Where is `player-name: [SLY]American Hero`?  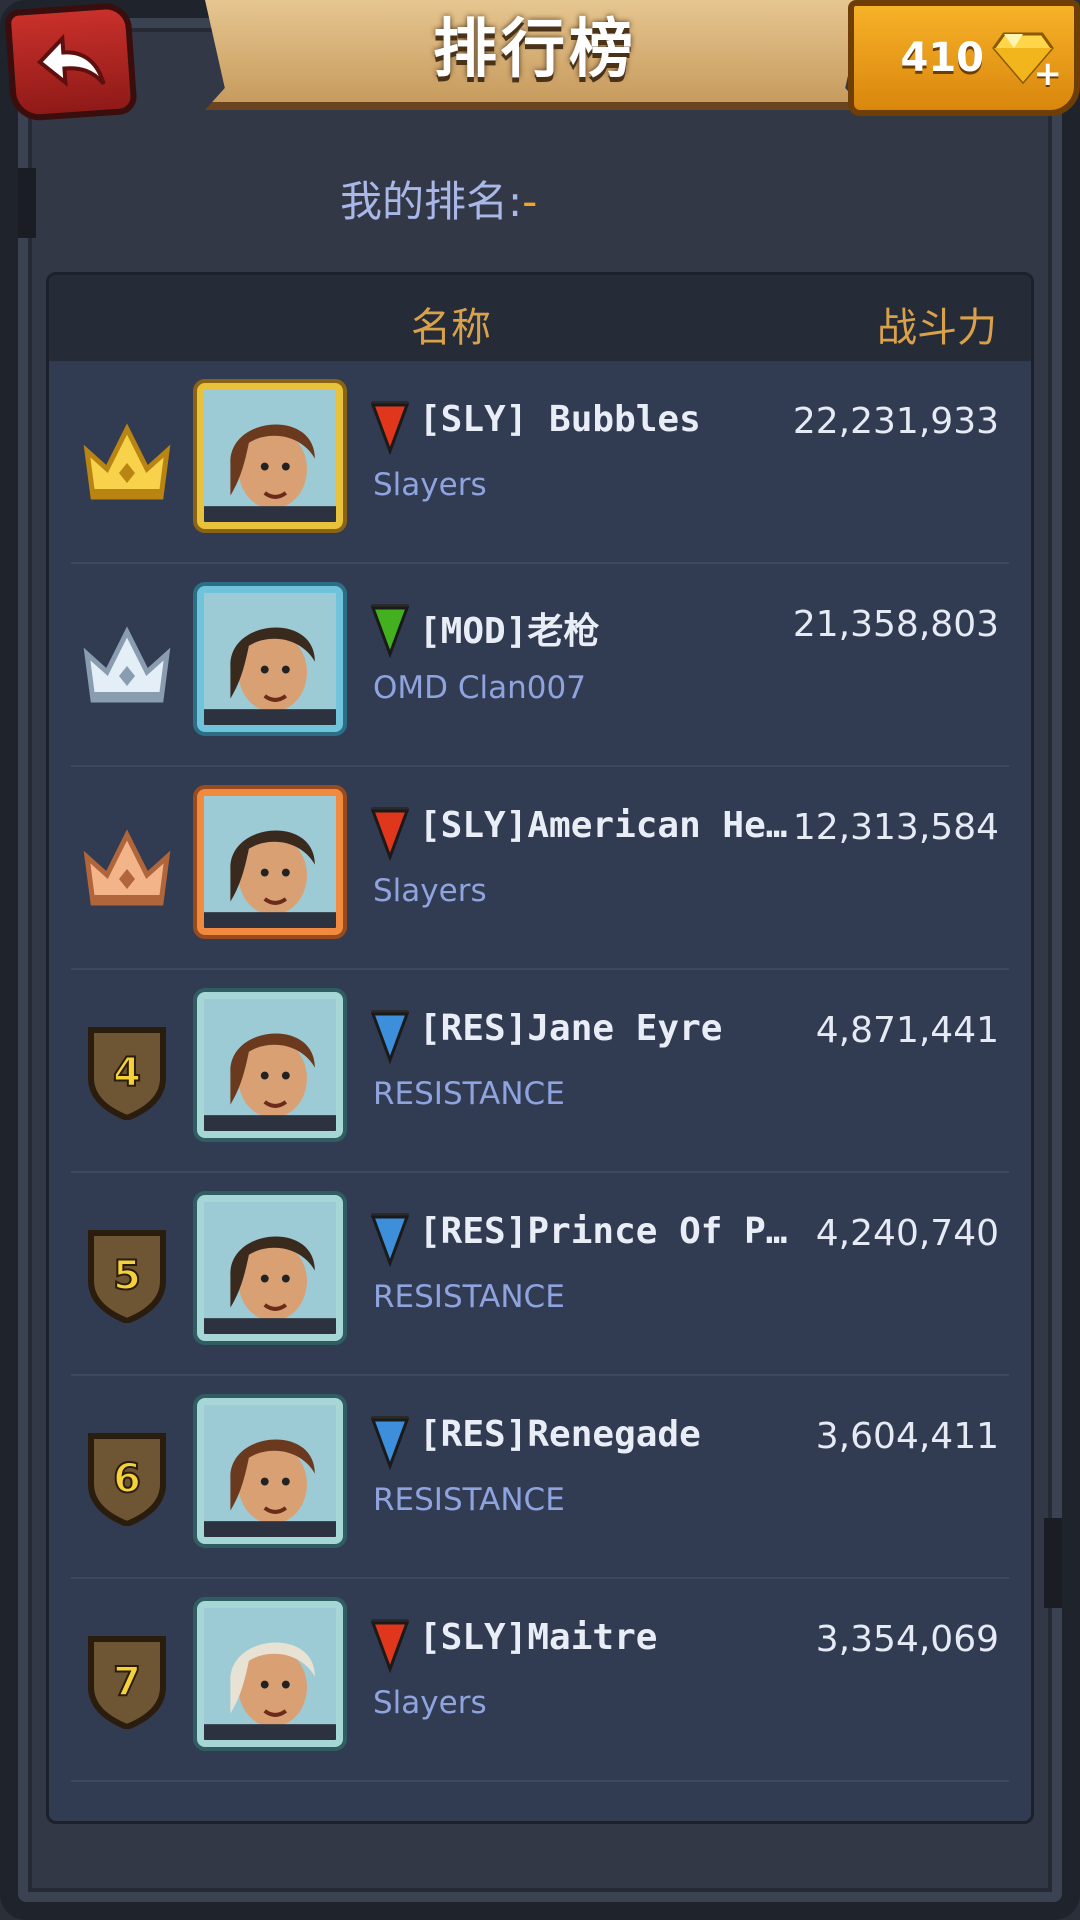
player-name: [SLY]American Hero is located at coordinates (609, 825).